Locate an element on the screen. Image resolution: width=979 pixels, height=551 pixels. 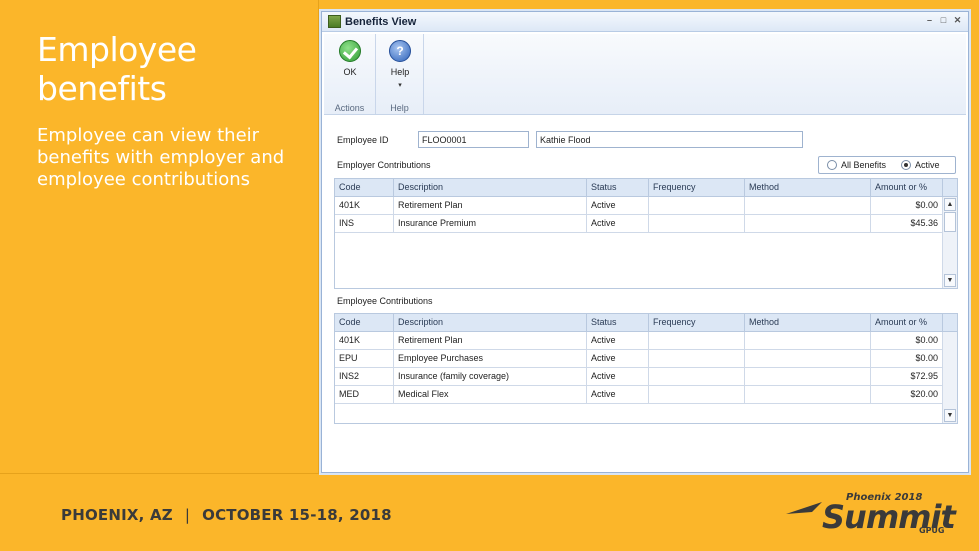
actions-group-label: Actions is located at coordinates (349, 108).